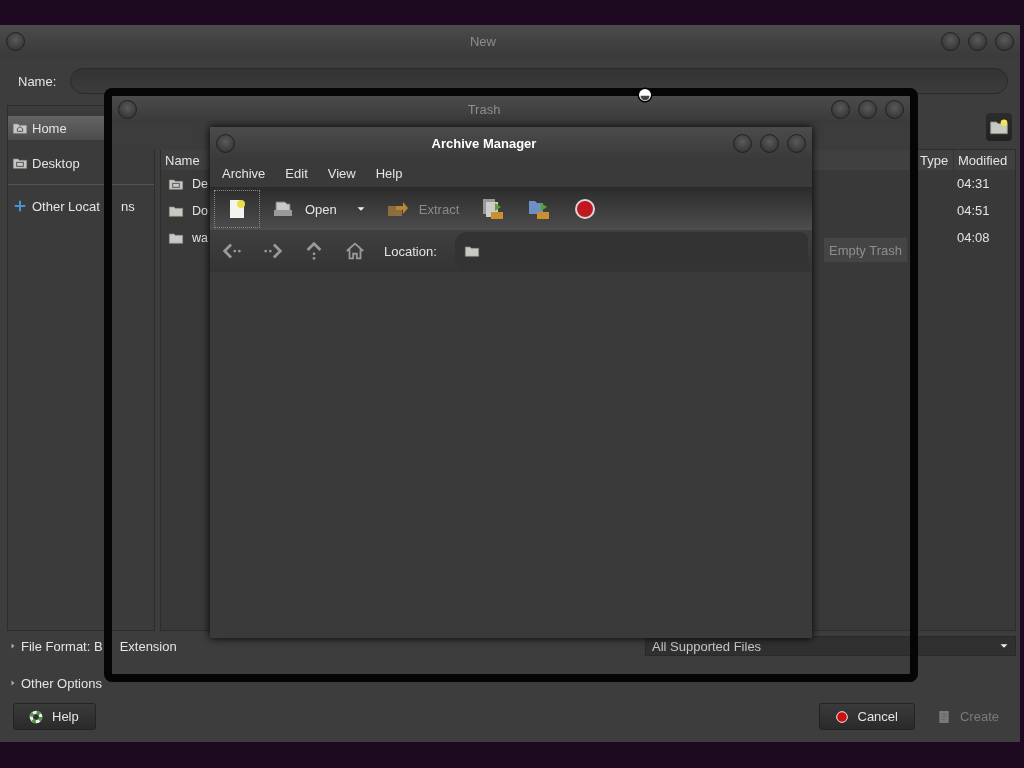  Describe the element at coordinates (355, 251) in the screenshot. I see `home-icon` at that location.